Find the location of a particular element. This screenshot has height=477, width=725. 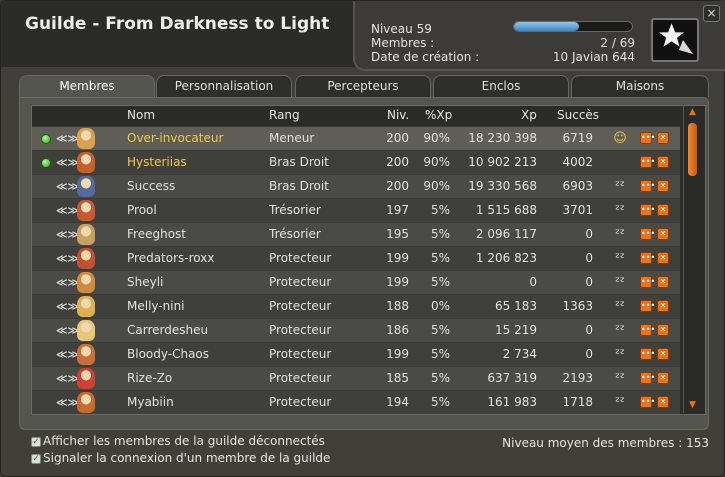

guild-level: Niveau 59 is located at coordinates (401, 29).